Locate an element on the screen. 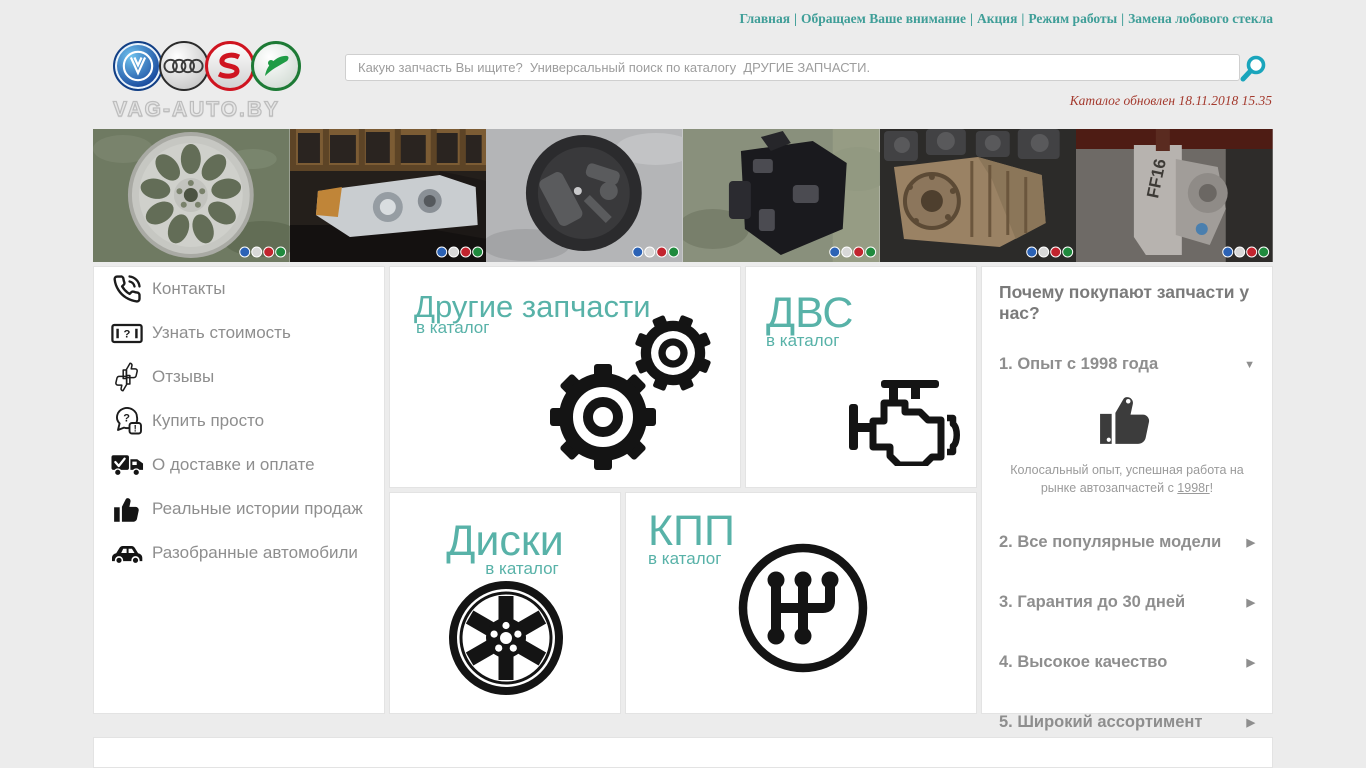  photo-alloy-wheel is located at coordinates (191, 195).